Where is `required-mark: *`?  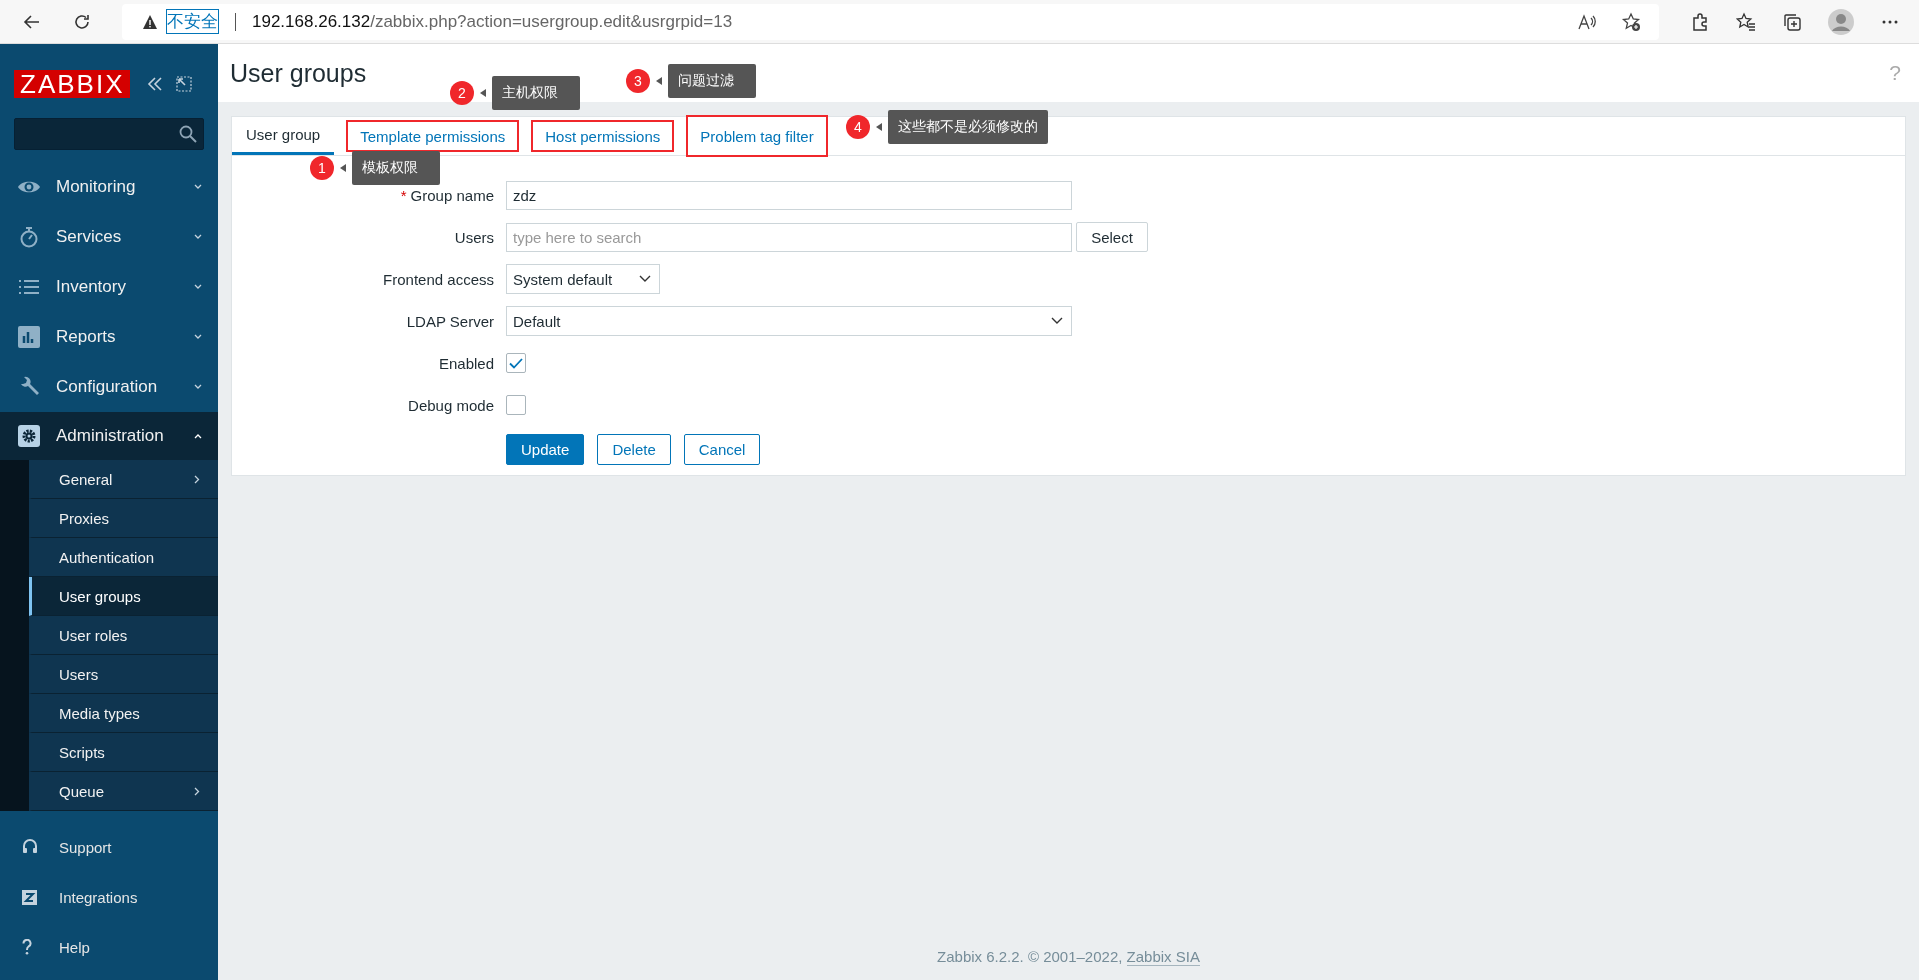
required-mark: * is located at coordinates (403, 195).